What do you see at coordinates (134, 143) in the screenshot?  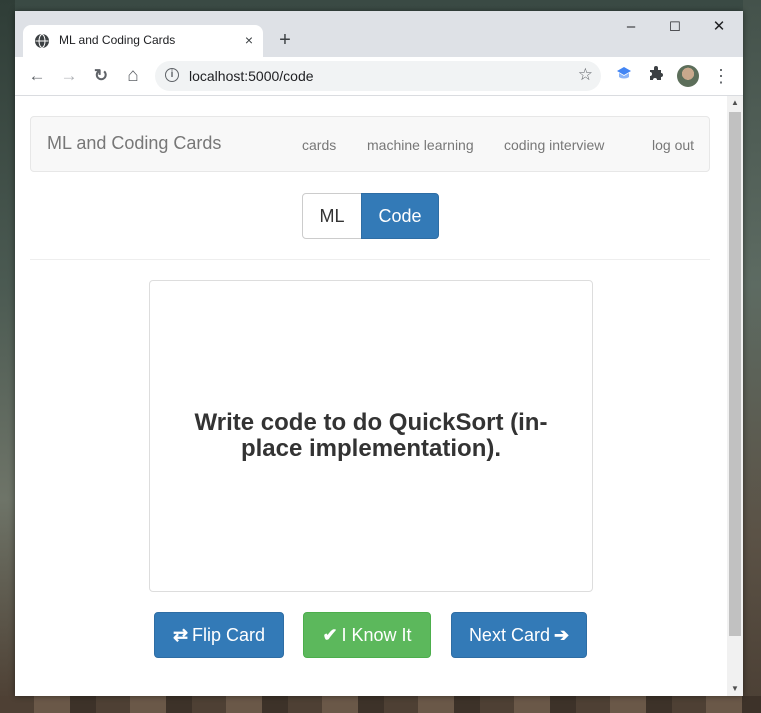 I see `navbar-brand: ML and Coding Cards` at bounding box center [134, 143].